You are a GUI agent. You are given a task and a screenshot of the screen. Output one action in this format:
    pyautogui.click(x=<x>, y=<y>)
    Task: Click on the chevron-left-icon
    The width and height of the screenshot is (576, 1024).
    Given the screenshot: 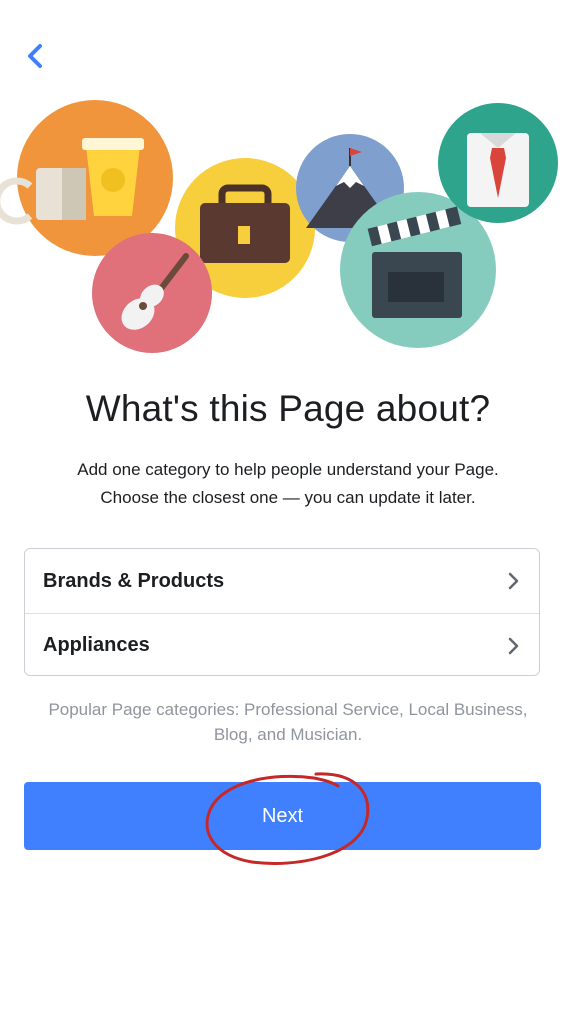 What is the action you would take?
    pyautogui.click(x=35, y=56)
    